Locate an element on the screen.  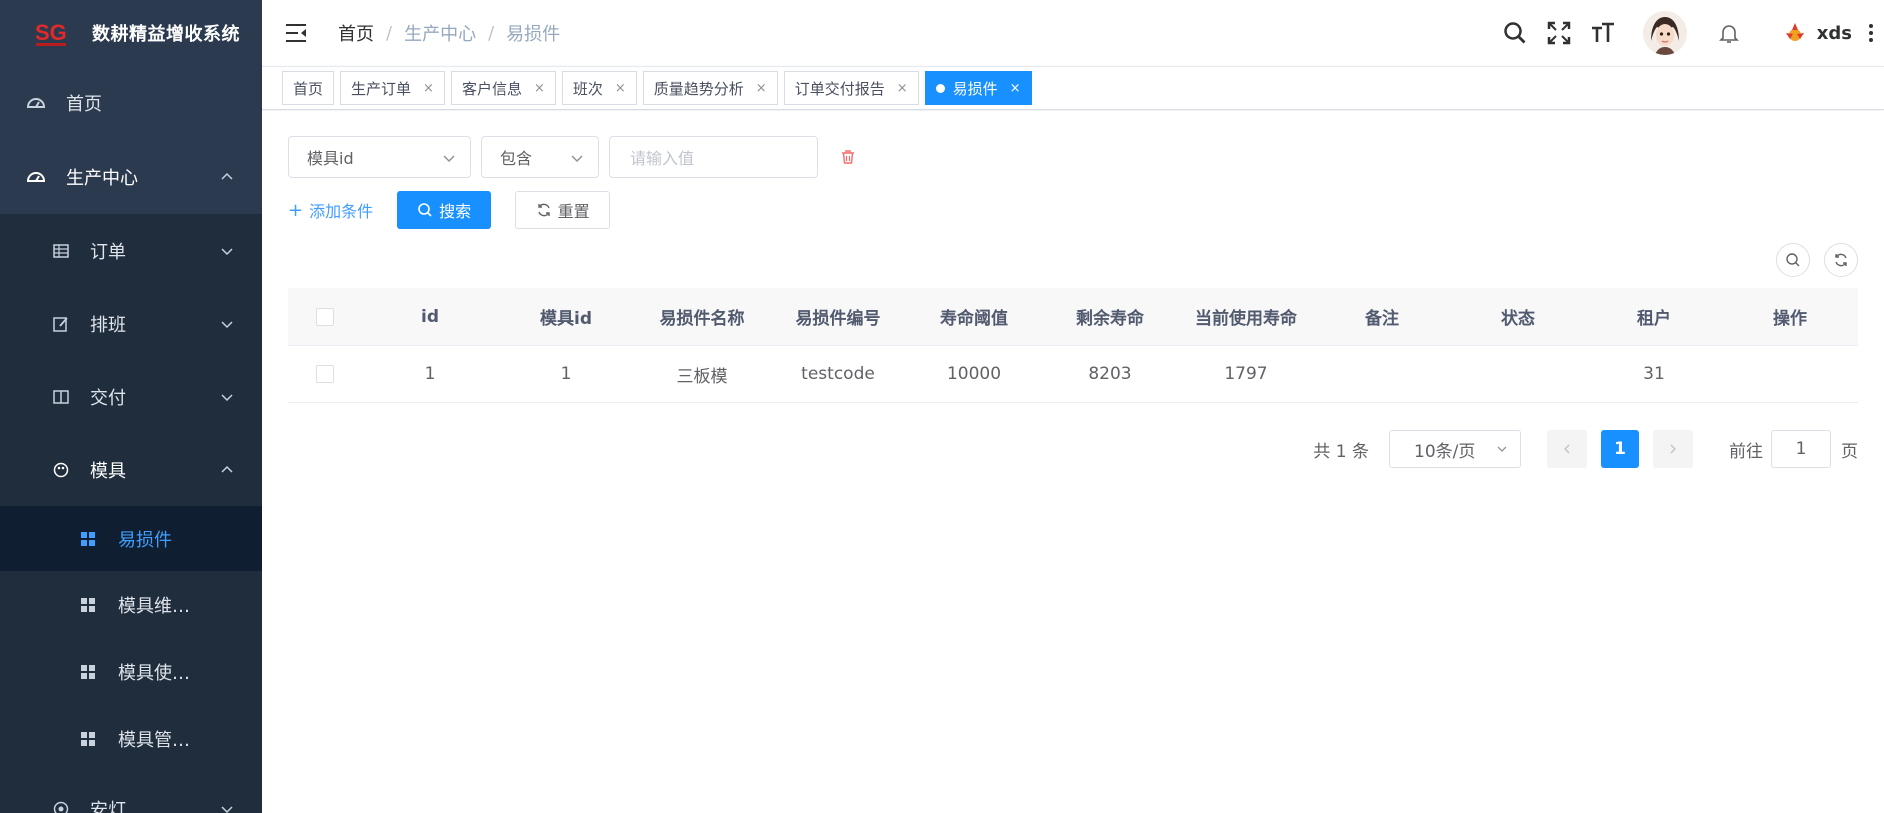
more-vertical-icon is located at coordinates (1871, 33).